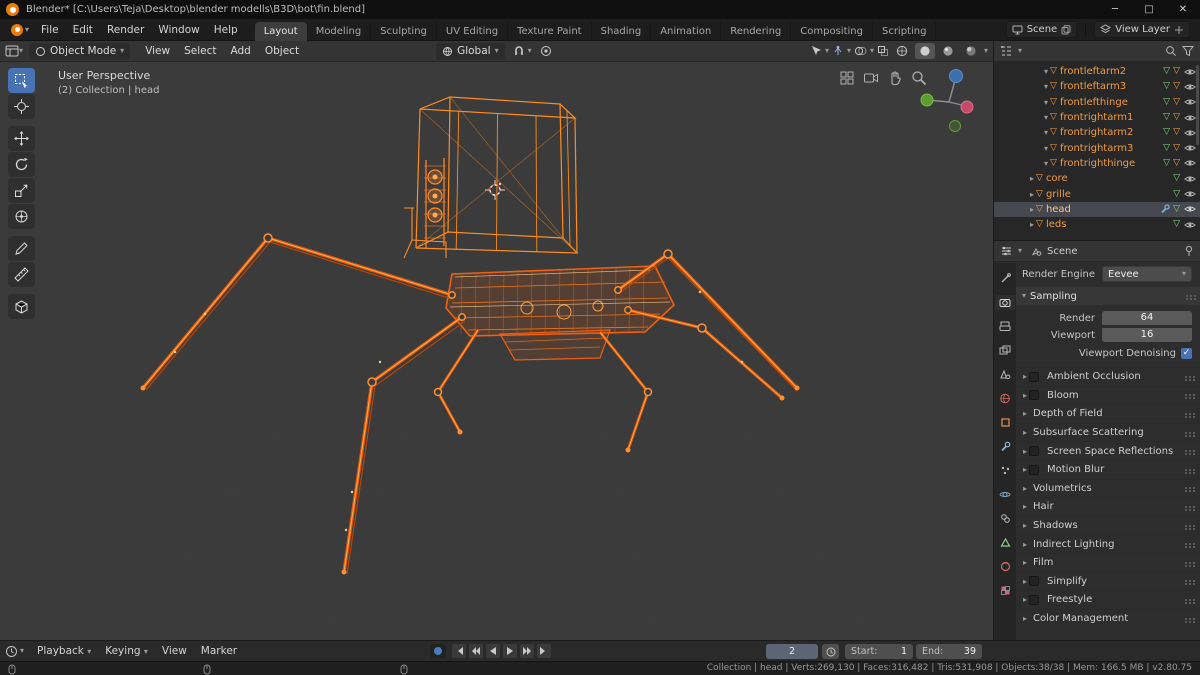 This screenshot has height=675, width=1200. Describe the element at coordinates (756, 31) in the screenshot. I see `tab-rendering: Rendering` at that location.